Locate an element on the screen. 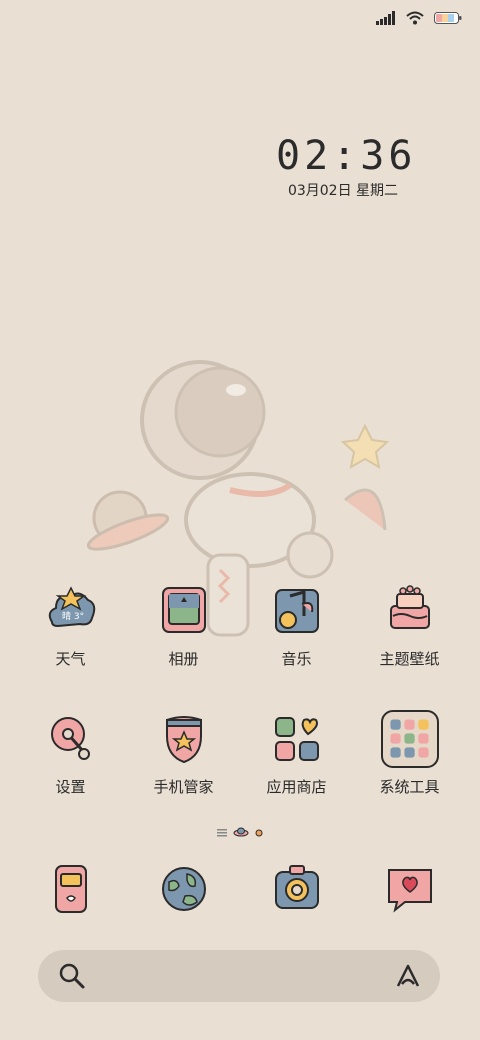 This screenshot has width=480, height=1040. app-settings: 设置 is located at coordinates (70, 753).